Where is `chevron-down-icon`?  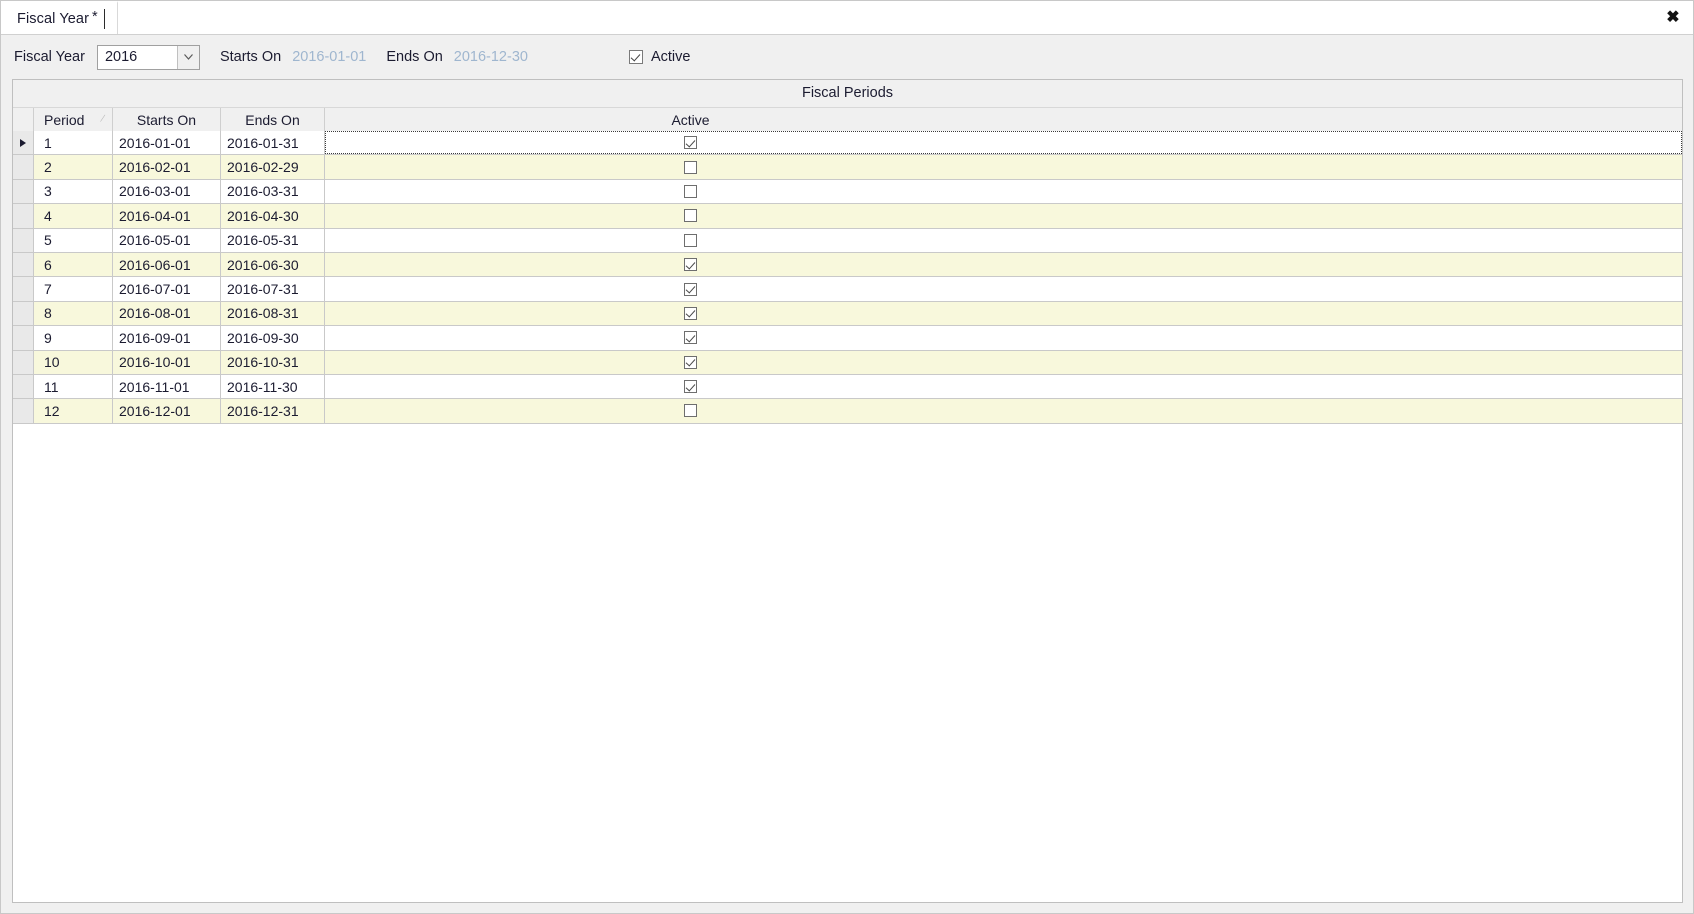
chevron-down-icon is located at coordinates (187, 57).